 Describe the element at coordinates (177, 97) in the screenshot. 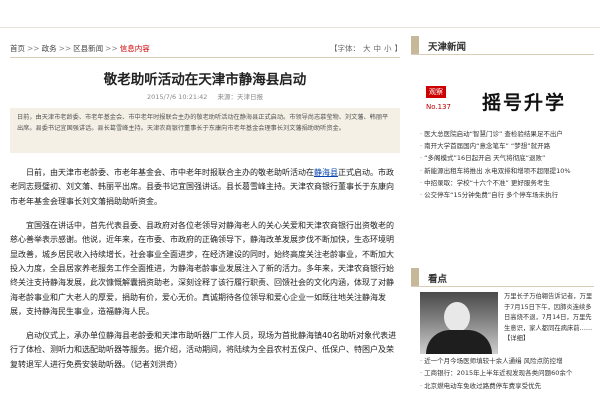

I see `article-date: 2015/7/6 10:21:42` at that location.